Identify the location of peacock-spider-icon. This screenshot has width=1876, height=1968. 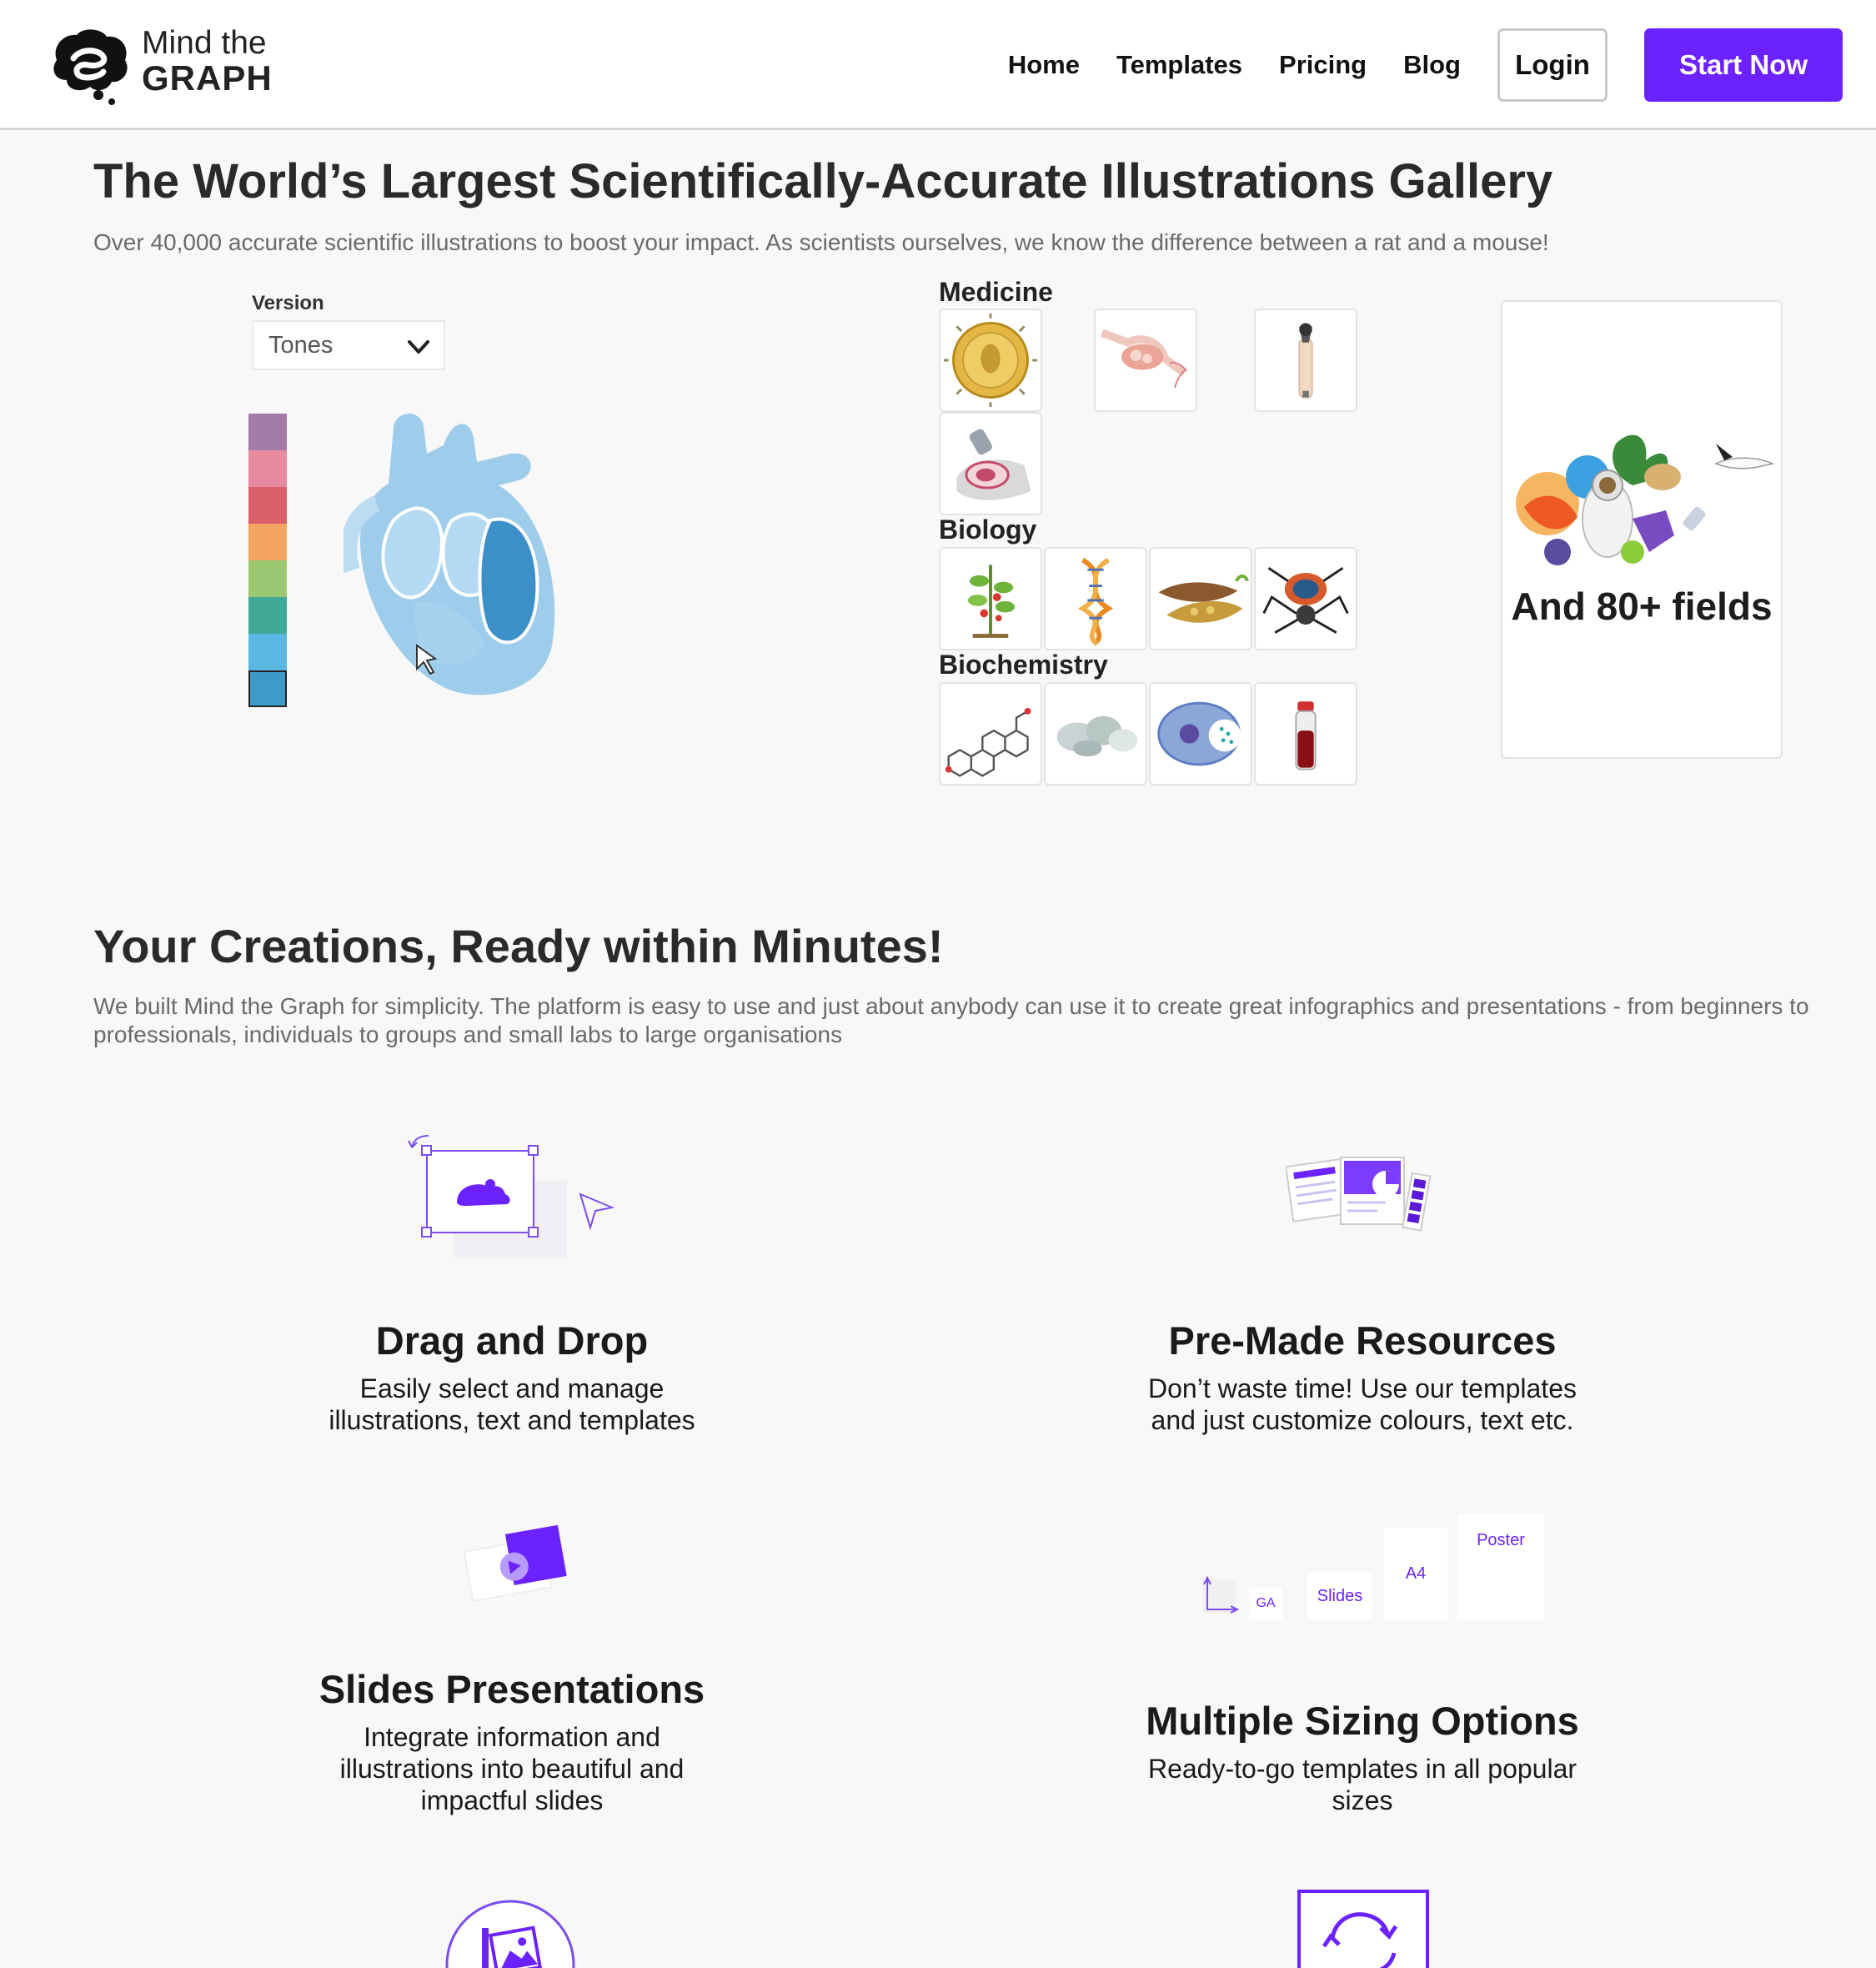
(1305, 600).